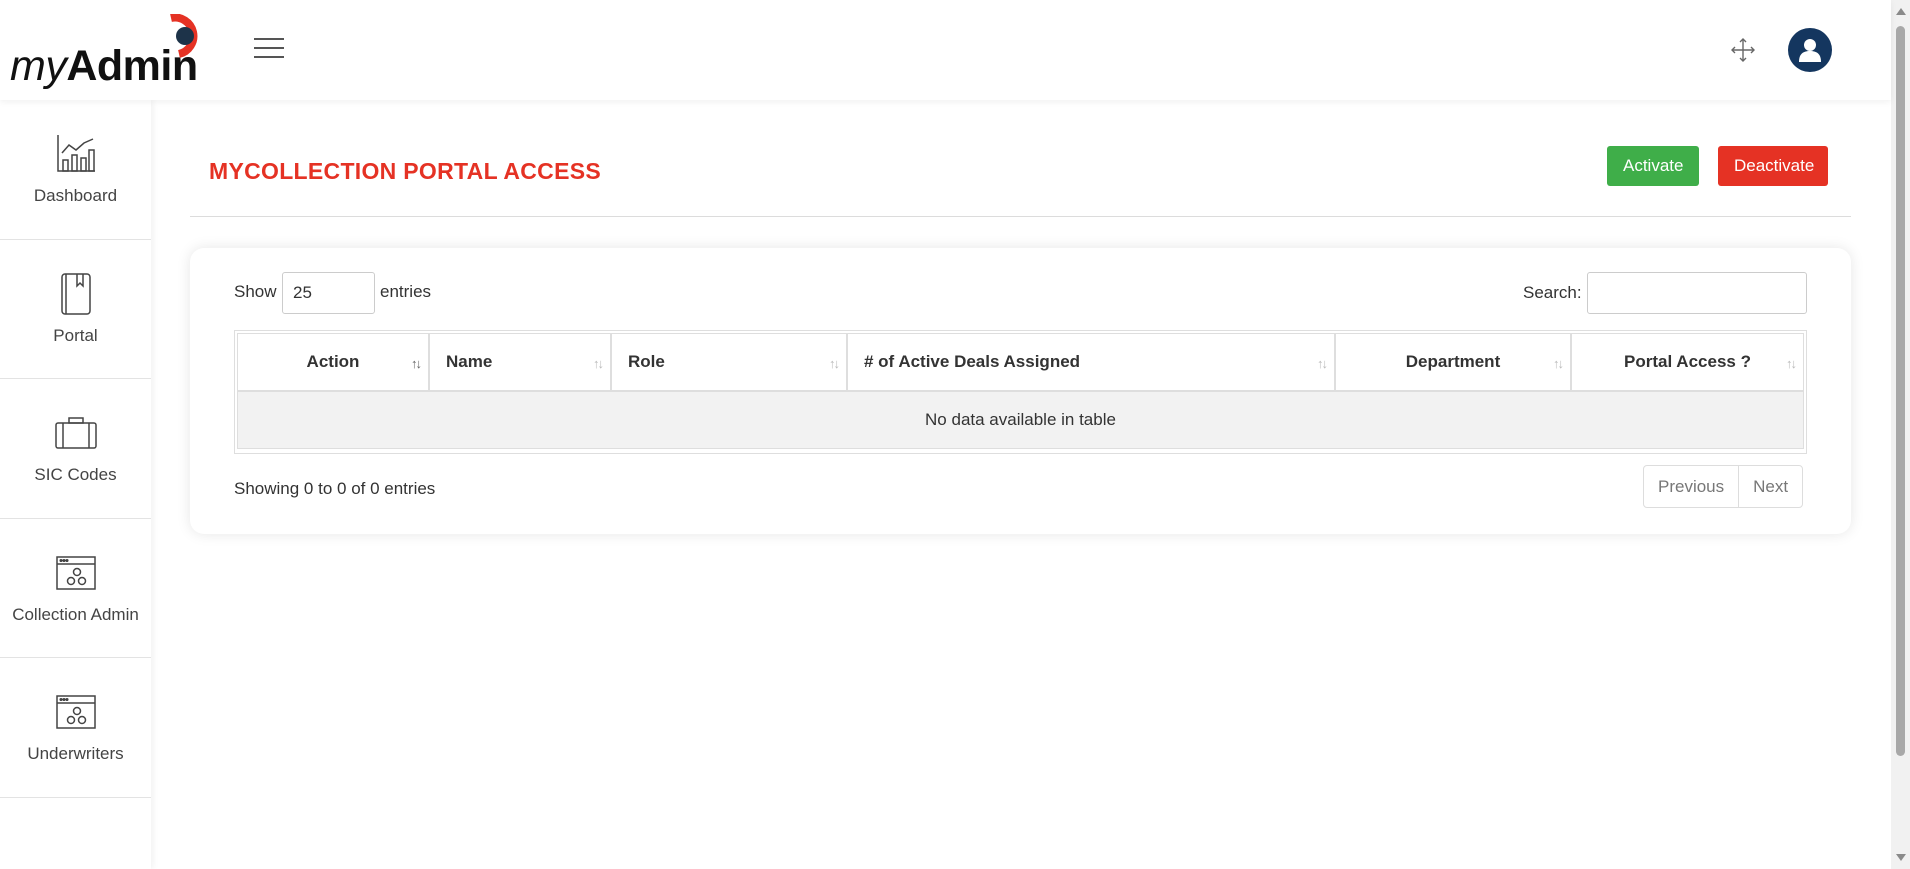  What do you see at coordinates (1091, 362) in the screenshot?
I see `column-header-active-deals: # of Active Deals Assigned ↑↓` at bounding box center [1091, 362].